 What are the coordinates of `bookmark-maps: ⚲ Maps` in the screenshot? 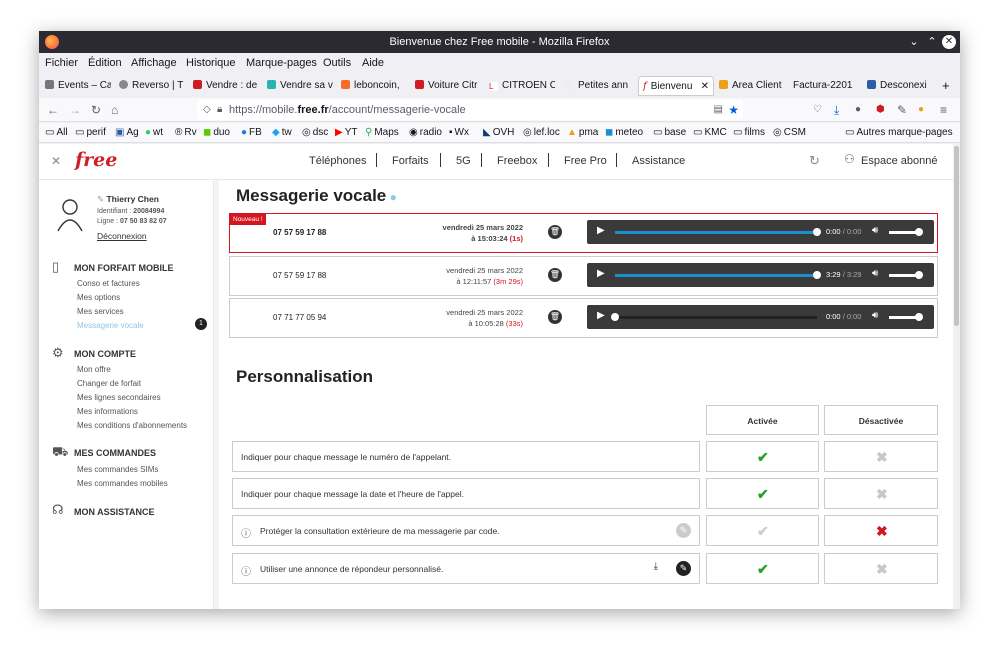 It's located at (382, 132).